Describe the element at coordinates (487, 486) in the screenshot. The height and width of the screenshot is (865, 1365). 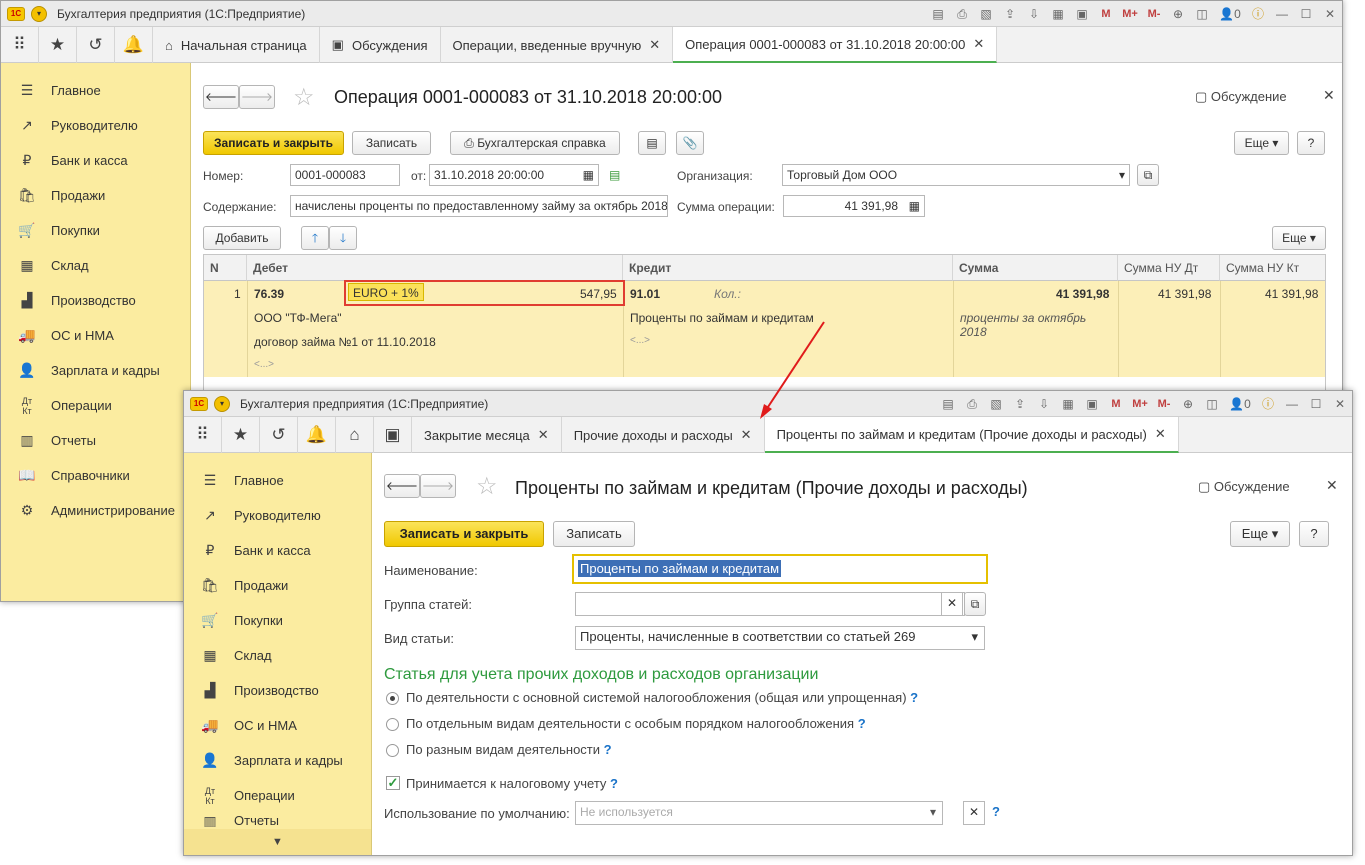
I see `favorite-star-icon: ☆` at that location.